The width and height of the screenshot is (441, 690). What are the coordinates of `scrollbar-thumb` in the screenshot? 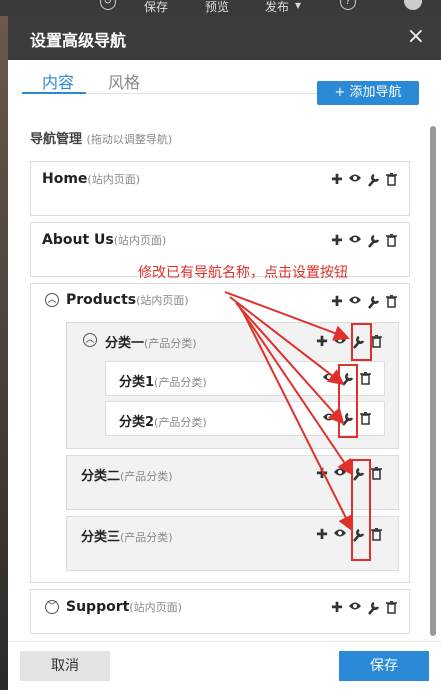 It's located at (433, 381).